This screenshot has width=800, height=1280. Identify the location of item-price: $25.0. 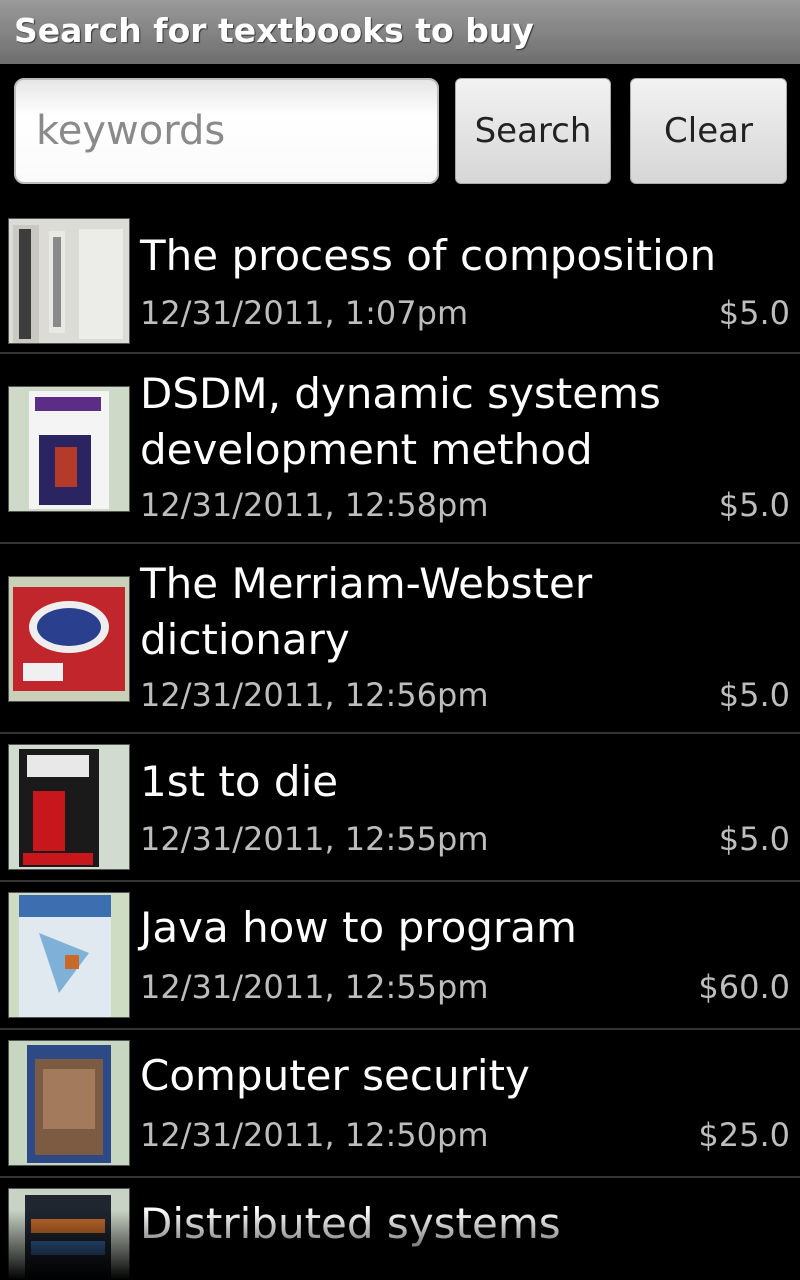
(744, 1135).